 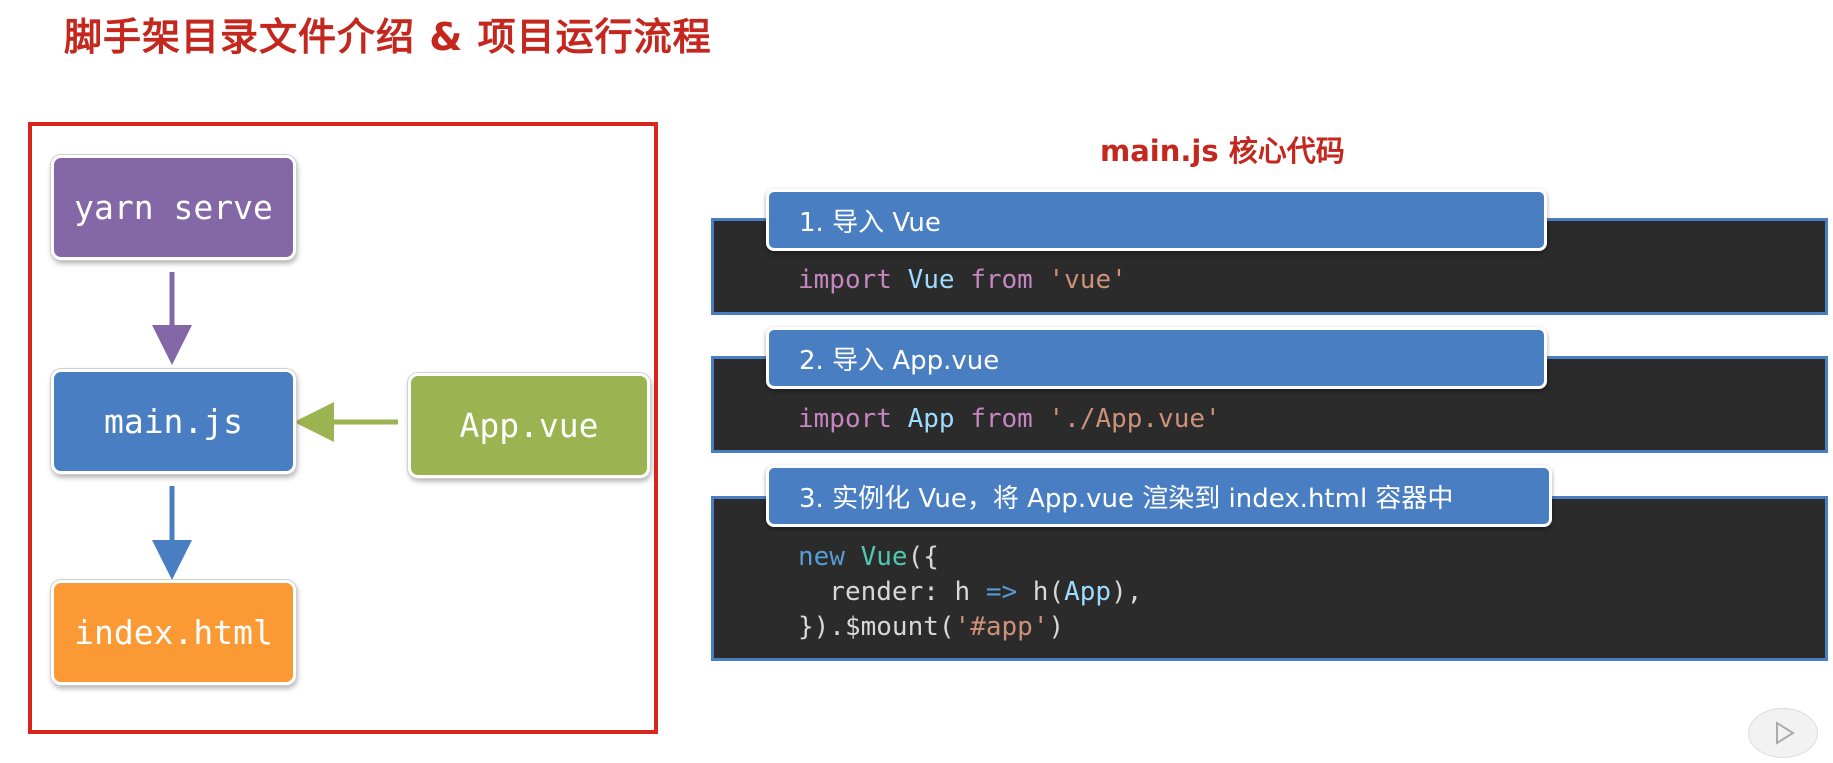 I want to click on step-label-2: 2. 导入 App.vue, so click(x=1156, y=358).